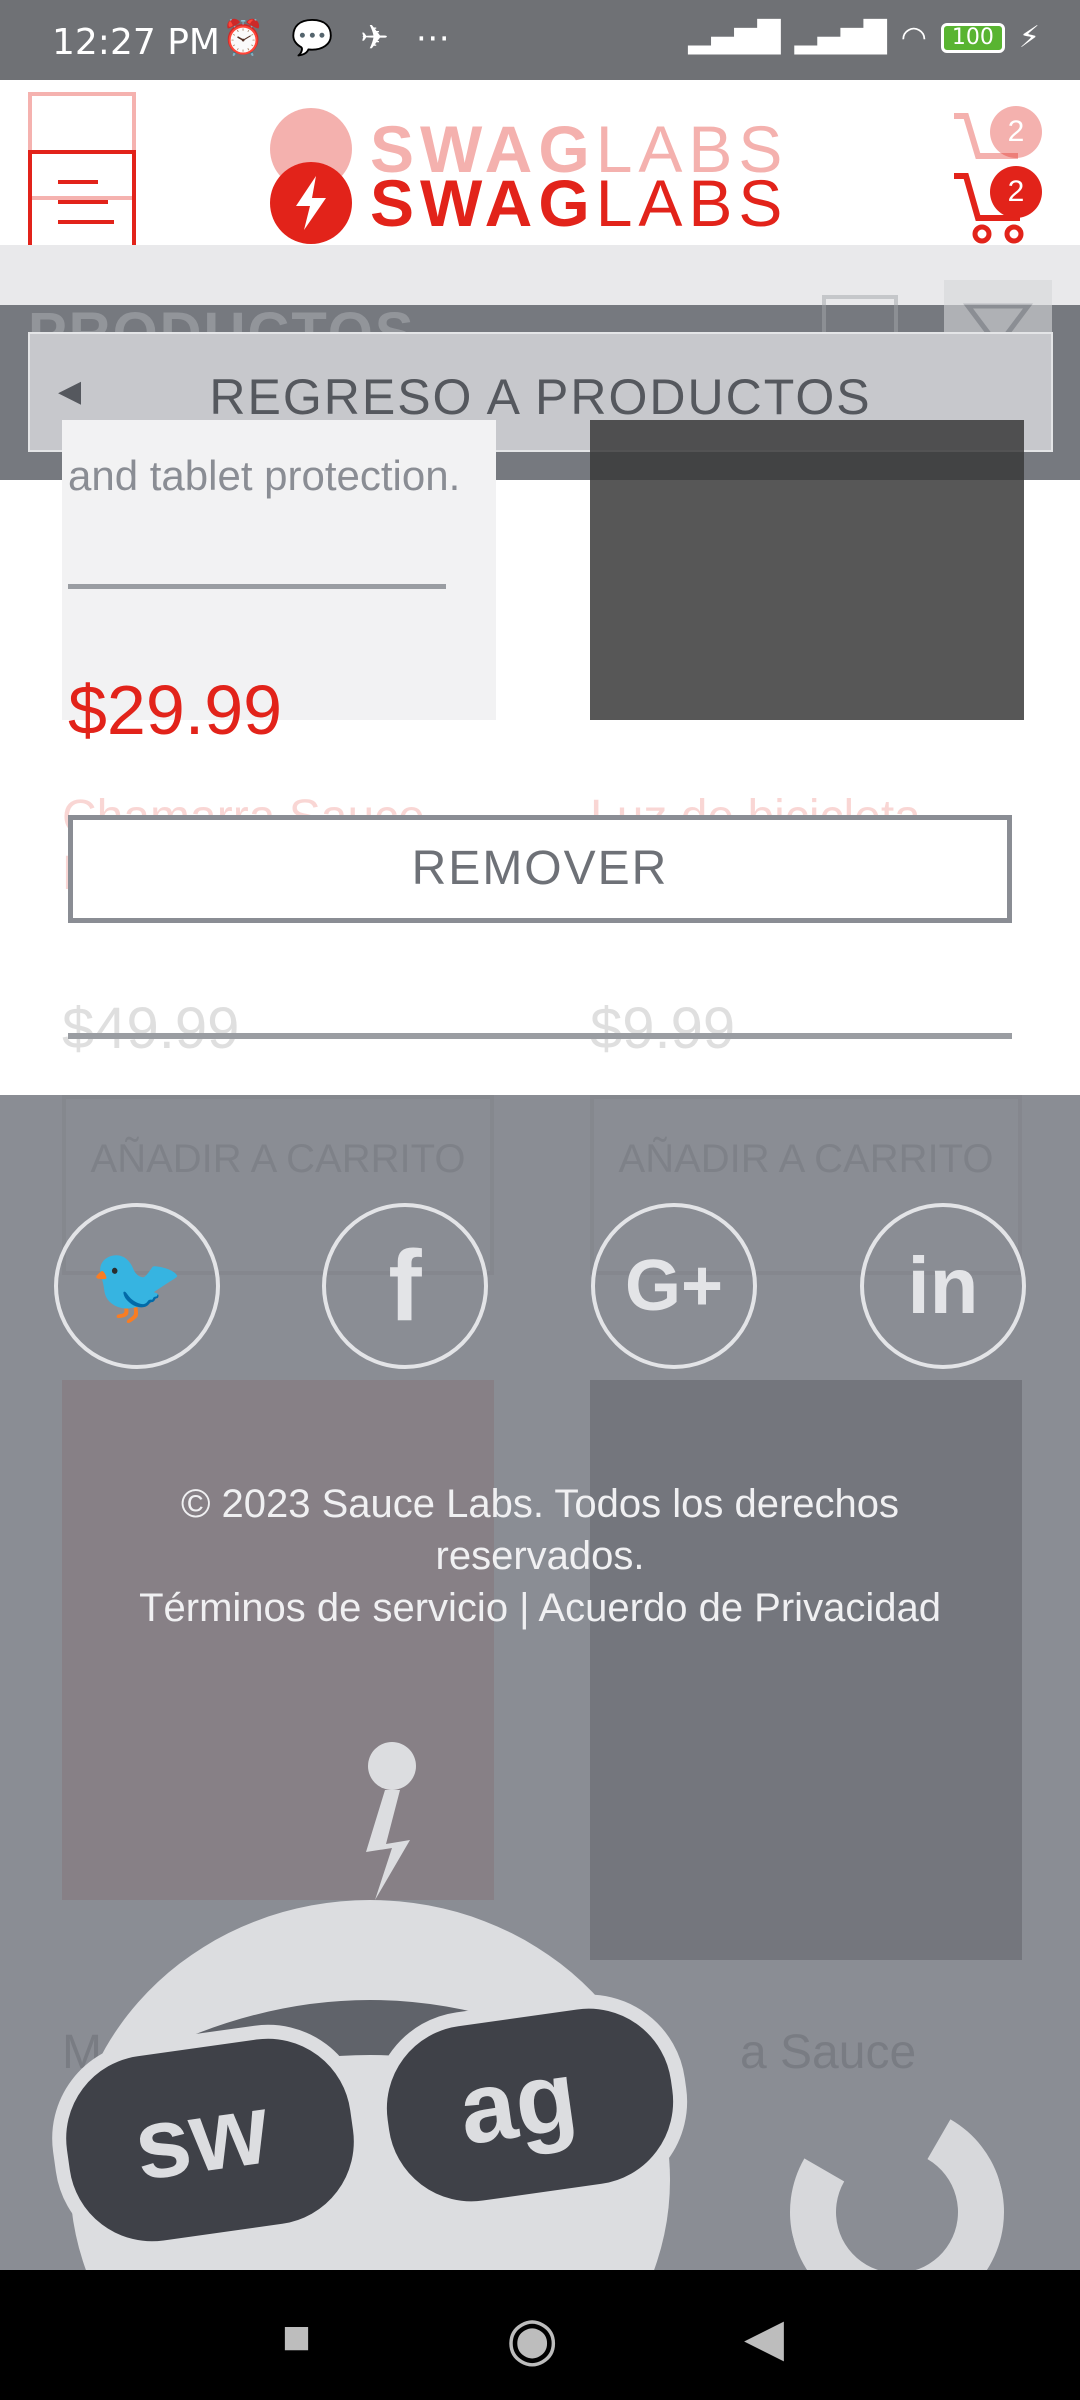 The width and height of the screenshot is (1080, 2400). I want to click on recents-button: ■, so click(296, 2337).